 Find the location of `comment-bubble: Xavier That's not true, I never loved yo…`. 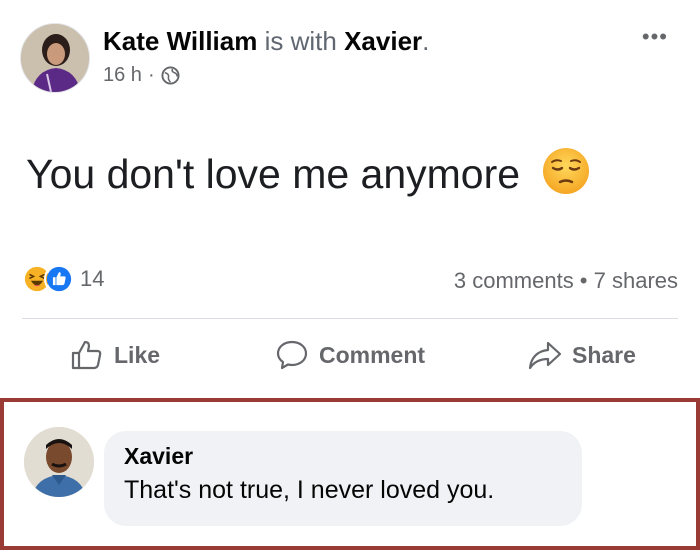

comment-bubble: Xavier That's not true, I never loved yo… is located at coordinates (343, 478).